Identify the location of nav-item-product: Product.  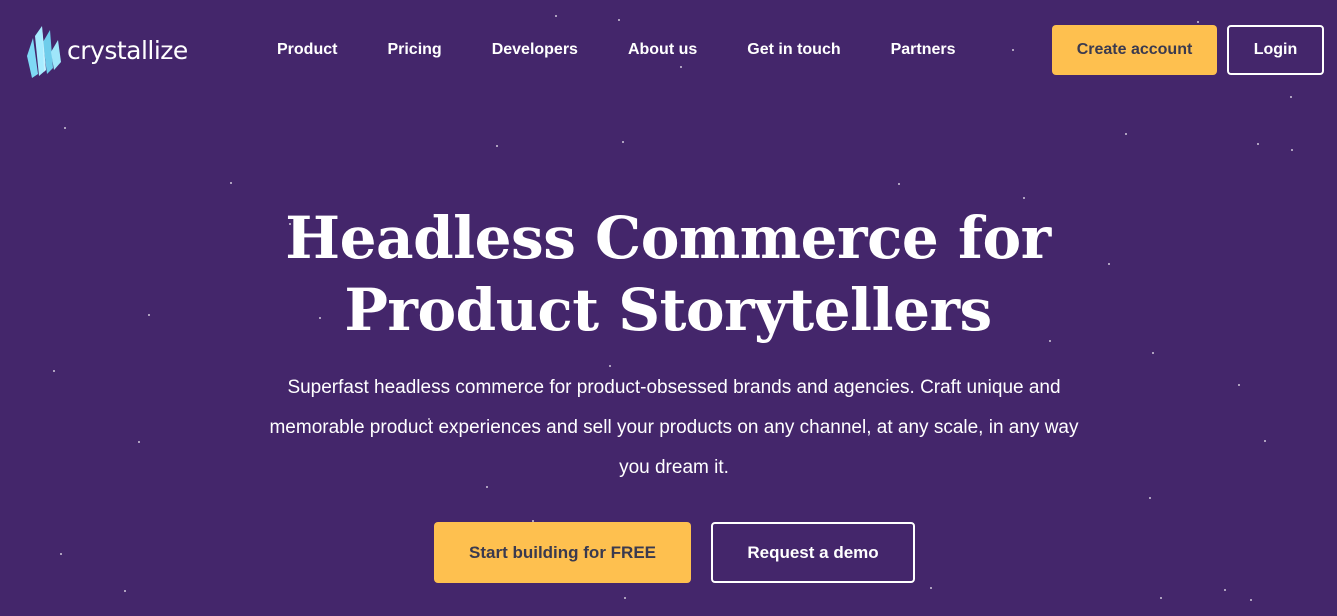
(307, 50).